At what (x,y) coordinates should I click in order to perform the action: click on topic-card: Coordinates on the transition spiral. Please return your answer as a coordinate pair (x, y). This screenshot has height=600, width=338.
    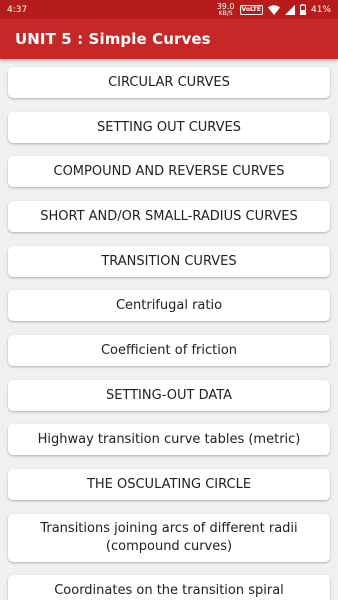
    Looking at the image, I should click on (169, 587).